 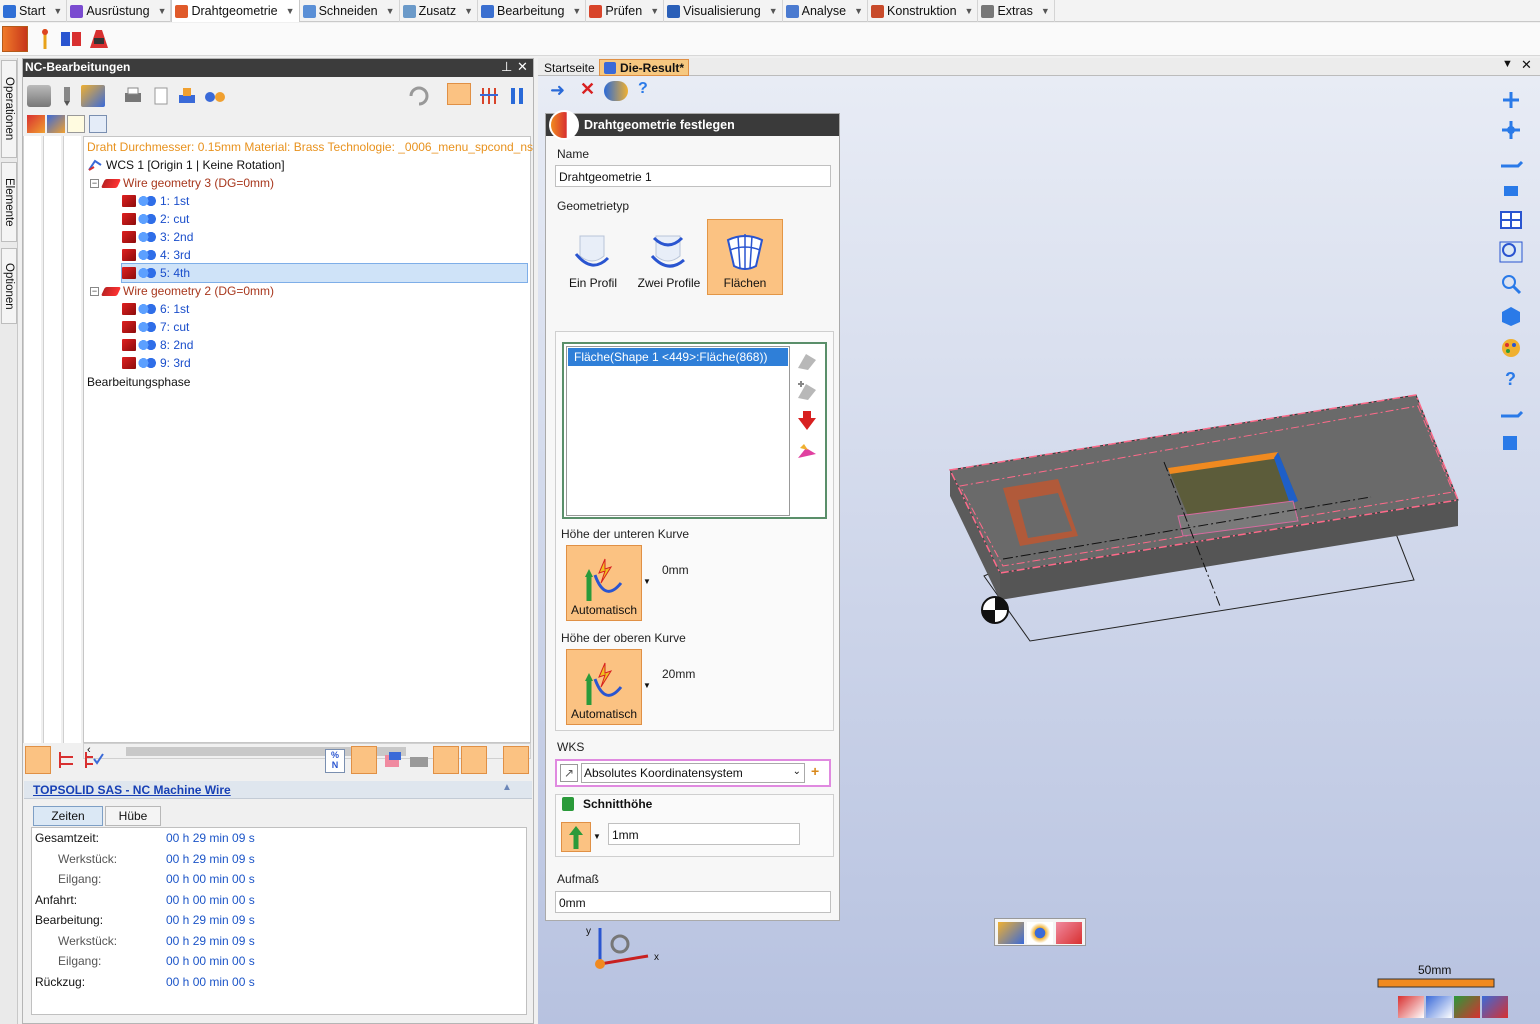 What do you see at coordinates (76, 124) in the screenshot?
I see `list-icon` at bounding box center [76, 124].